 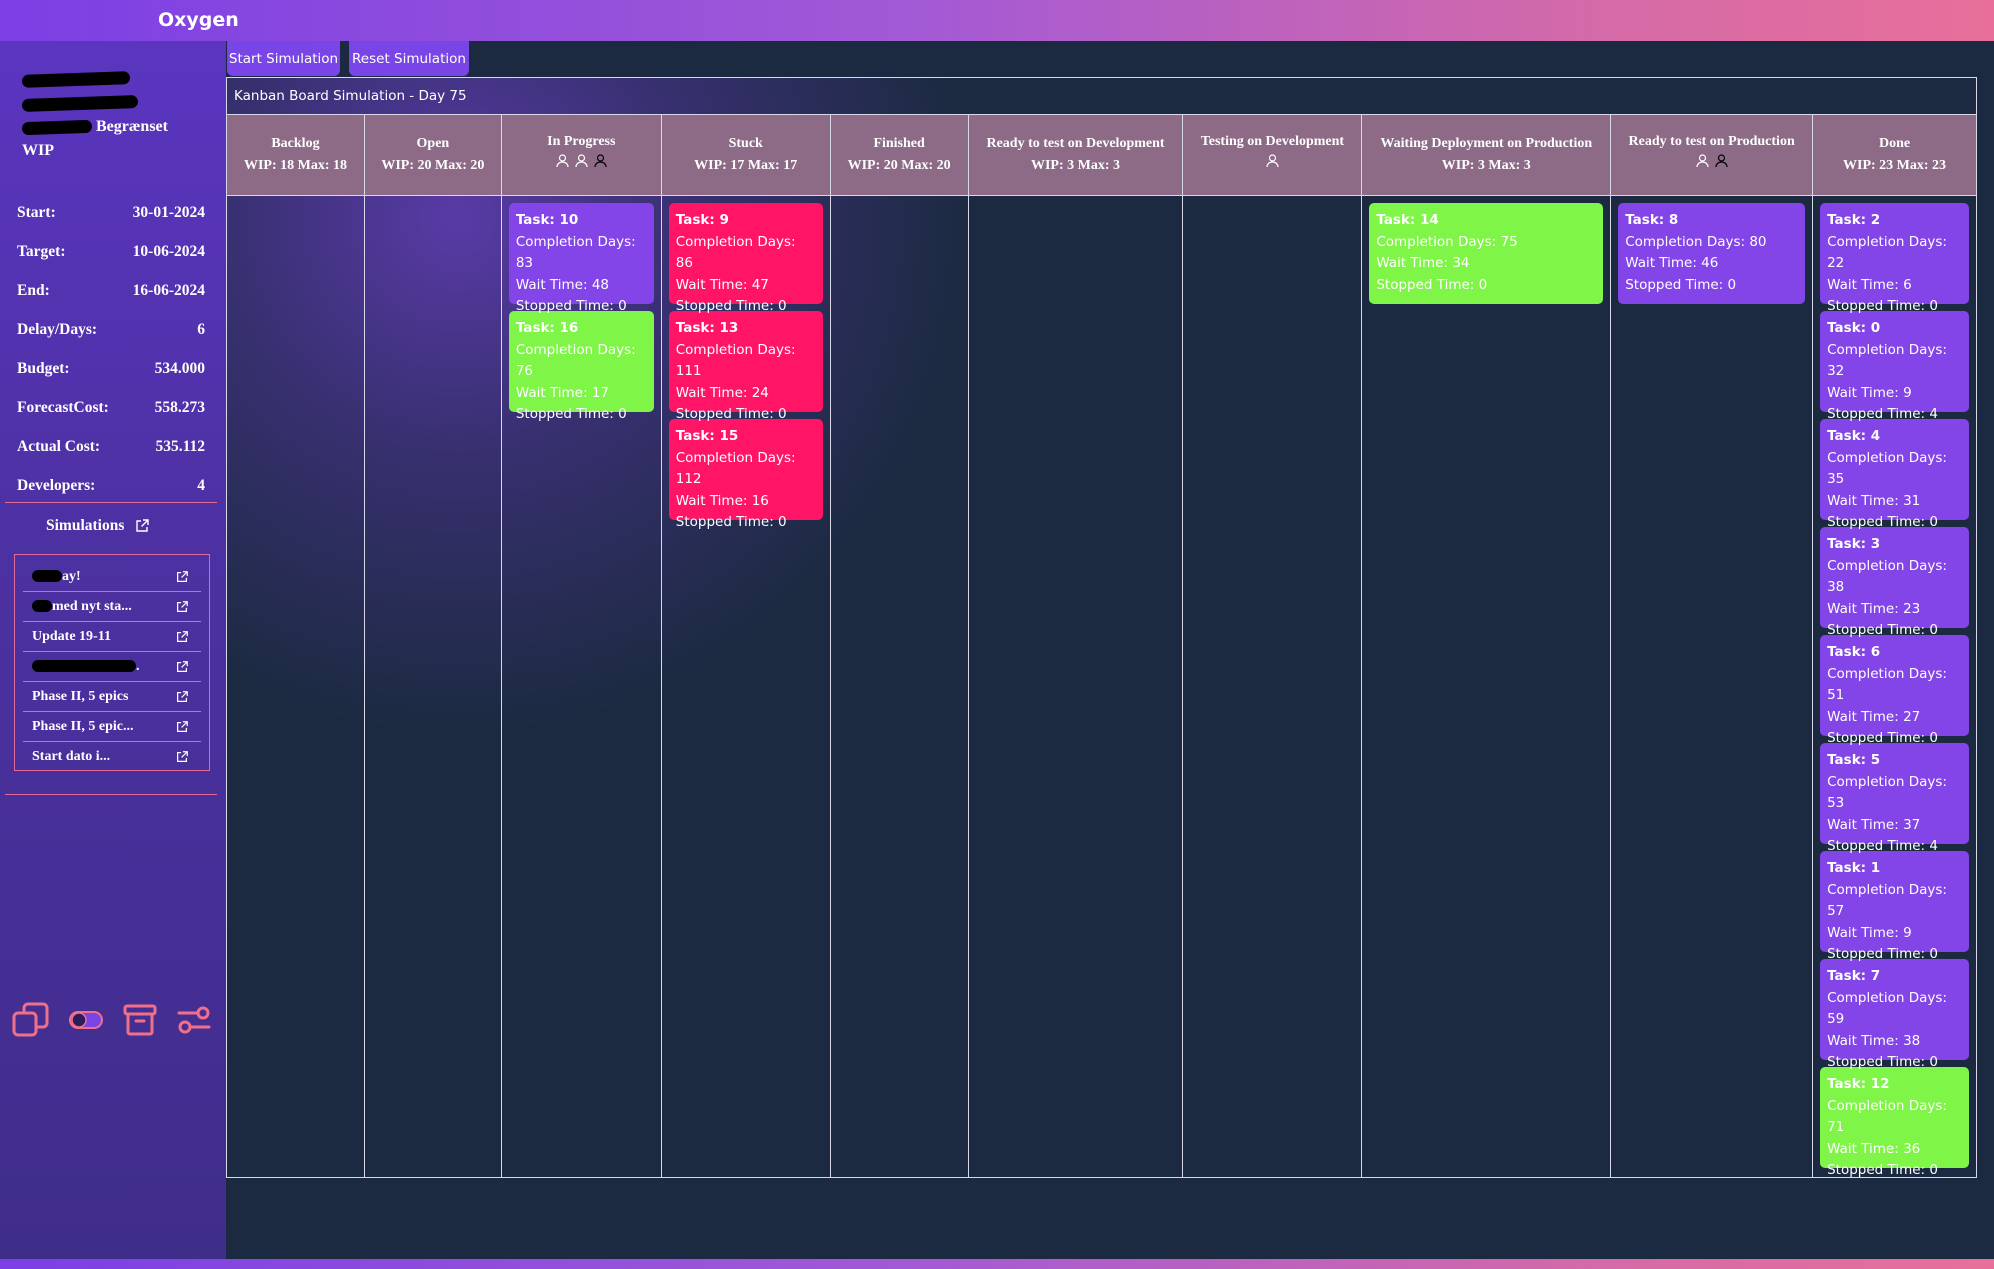 What do you see at coordinates (899, 165) in the screenshot?
I see `column-wip: WIP: 20 Max: 20` at bounding box center [899, 165].